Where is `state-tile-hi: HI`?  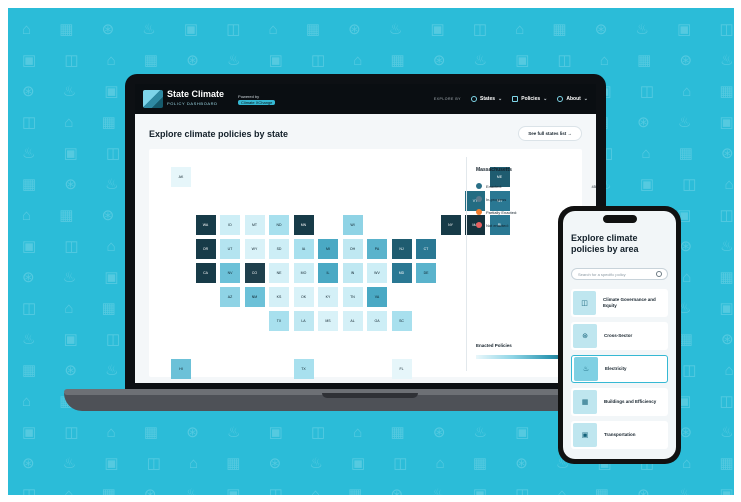
state-tile-hi: HI is located at coordinates (181, 369).